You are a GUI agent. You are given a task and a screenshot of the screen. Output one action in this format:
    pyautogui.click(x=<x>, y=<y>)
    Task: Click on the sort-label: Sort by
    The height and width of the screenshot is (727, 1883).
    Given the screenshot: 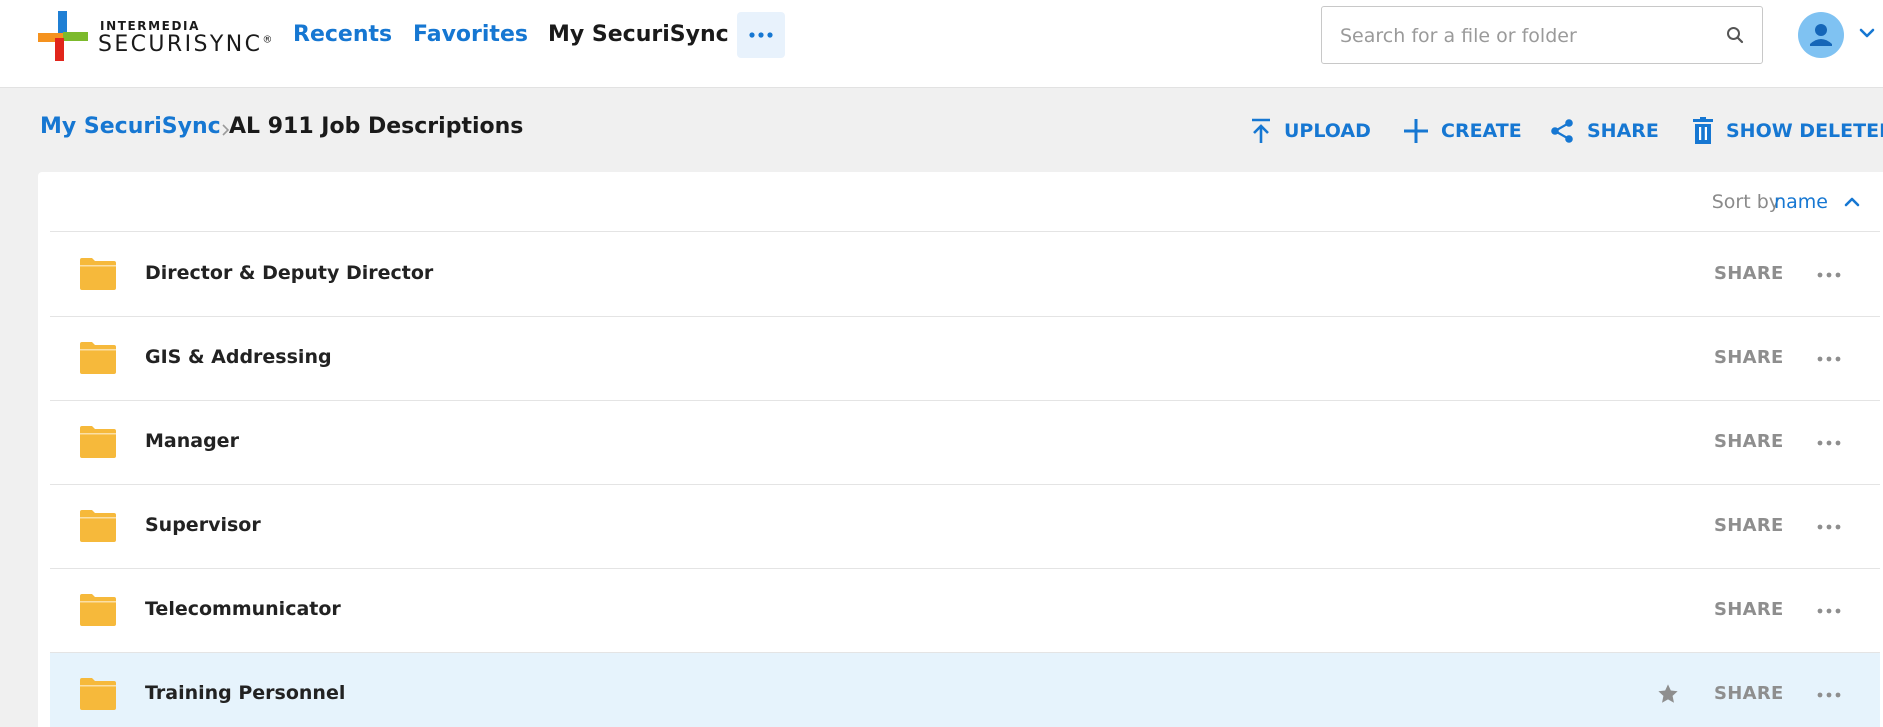 What is the action you would take?
    pyautogui.click(x=1745, y=202)
    